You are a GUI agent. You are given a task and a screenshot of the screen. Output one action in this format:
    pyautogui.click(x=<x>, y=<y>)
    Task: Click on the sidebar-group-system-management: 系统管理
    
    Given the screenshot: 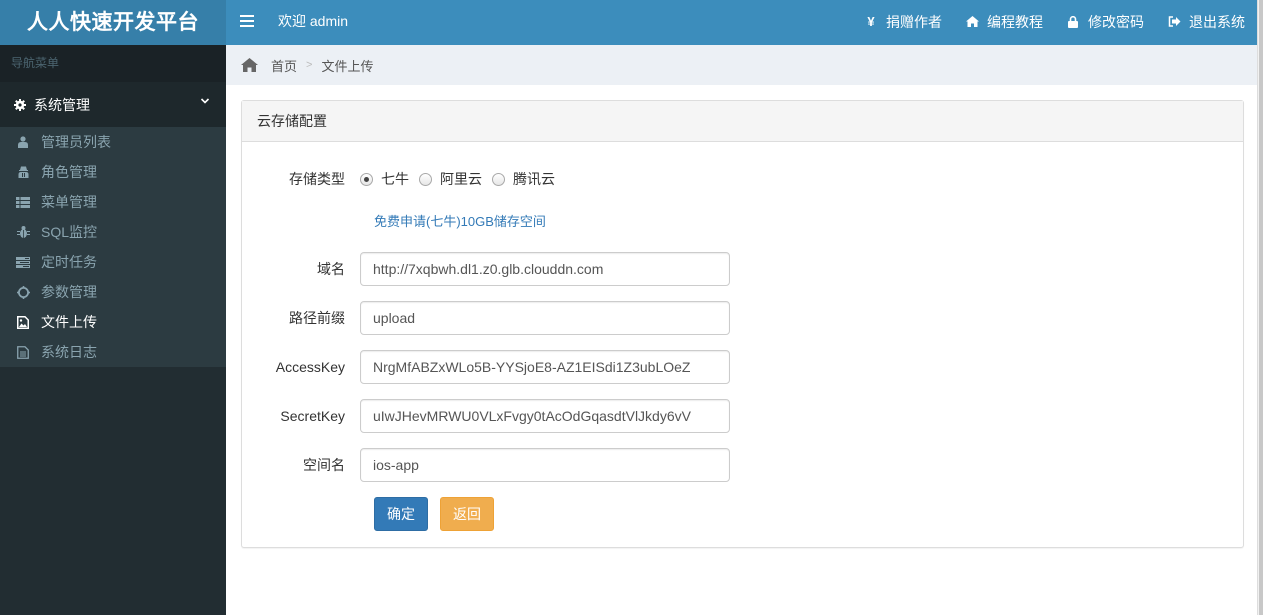 What is the action you would take?
    pyautogui.click(x=113, y=104)
    